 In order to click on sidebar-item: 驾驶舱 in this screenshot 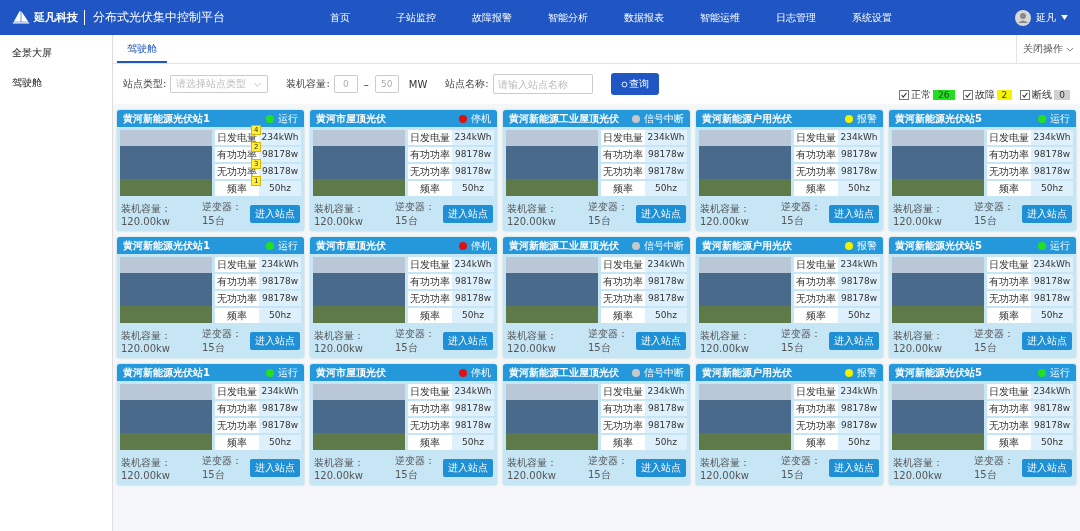, I will do `click(27, 86)`.